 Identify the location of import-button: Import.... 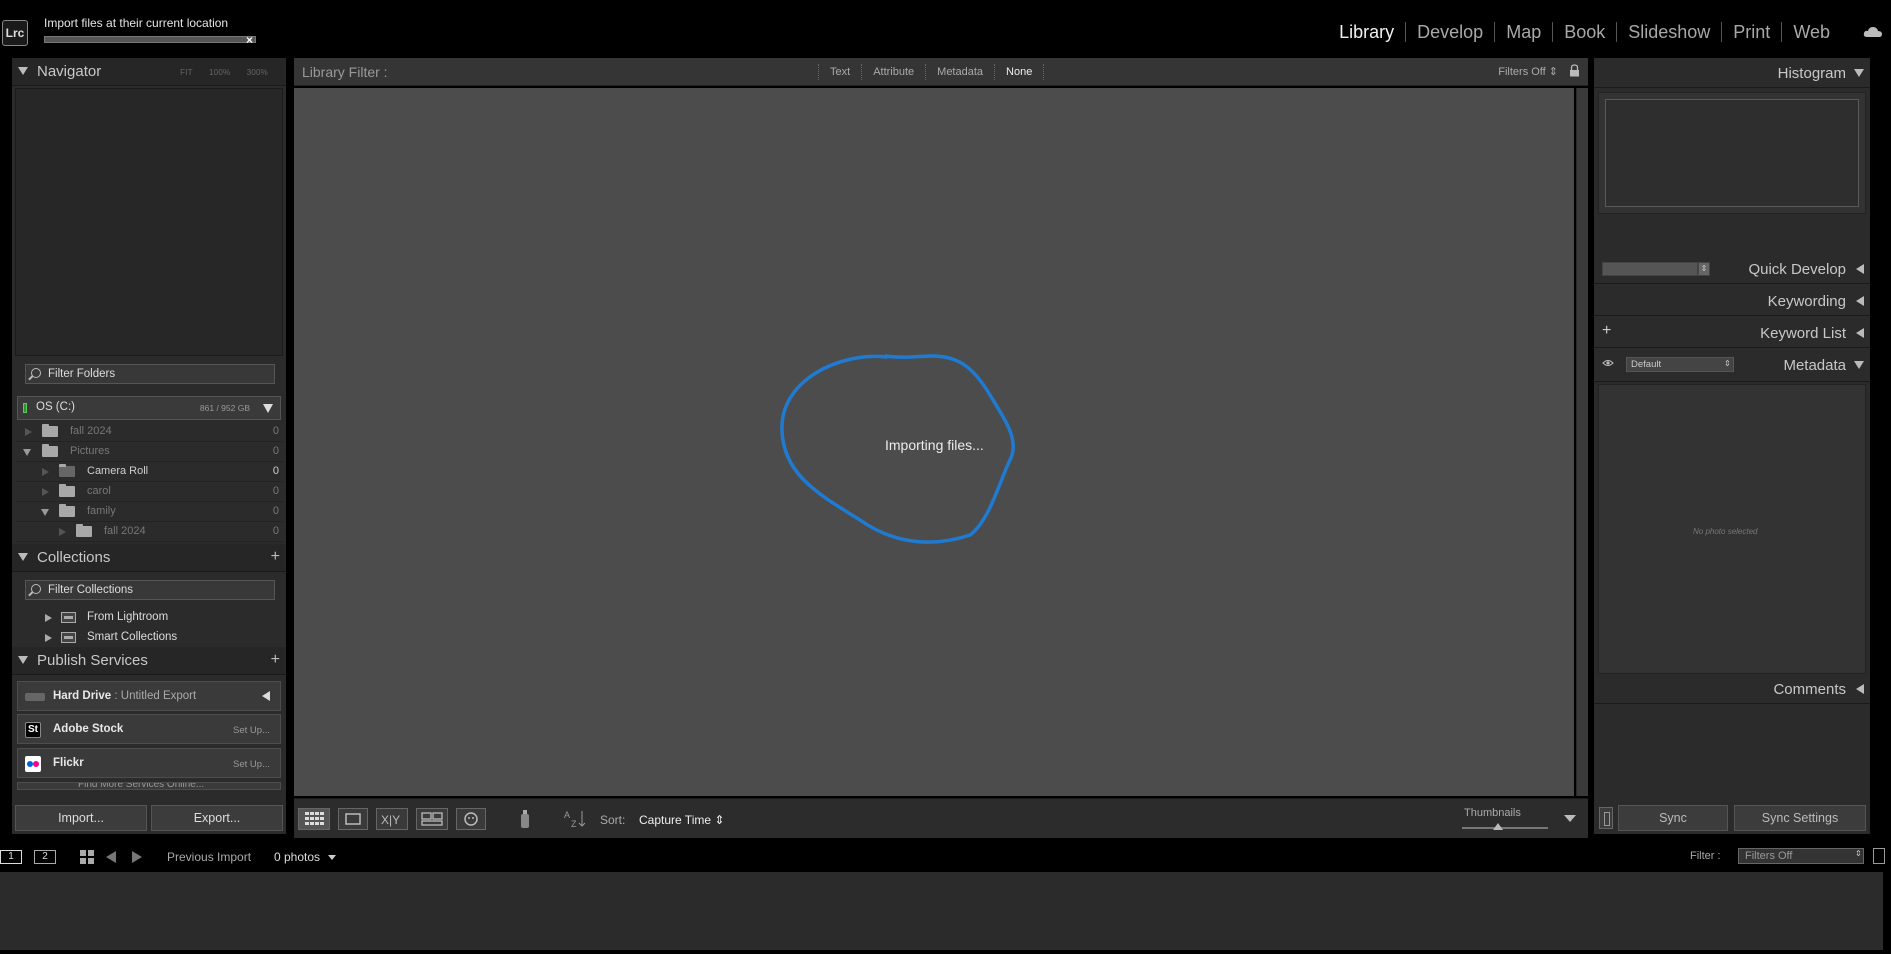
(81, 818).